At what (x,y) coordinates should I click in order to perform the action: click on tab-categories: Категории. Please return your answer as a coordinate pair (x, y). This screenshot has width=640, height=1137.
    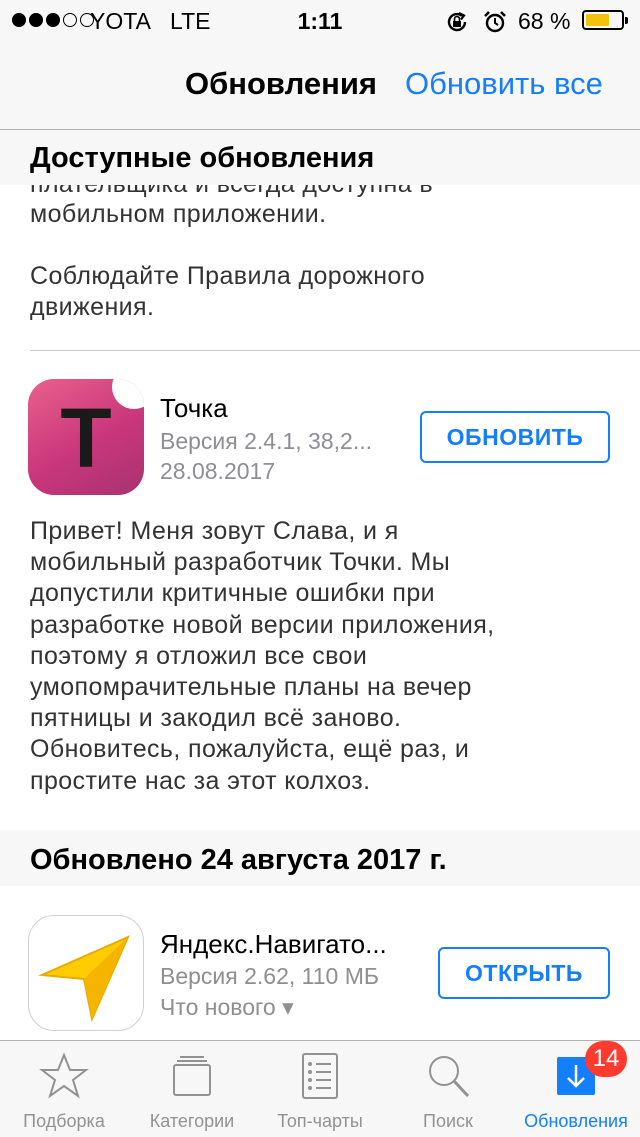
    Looking at the image, I should click on (192, 1089).